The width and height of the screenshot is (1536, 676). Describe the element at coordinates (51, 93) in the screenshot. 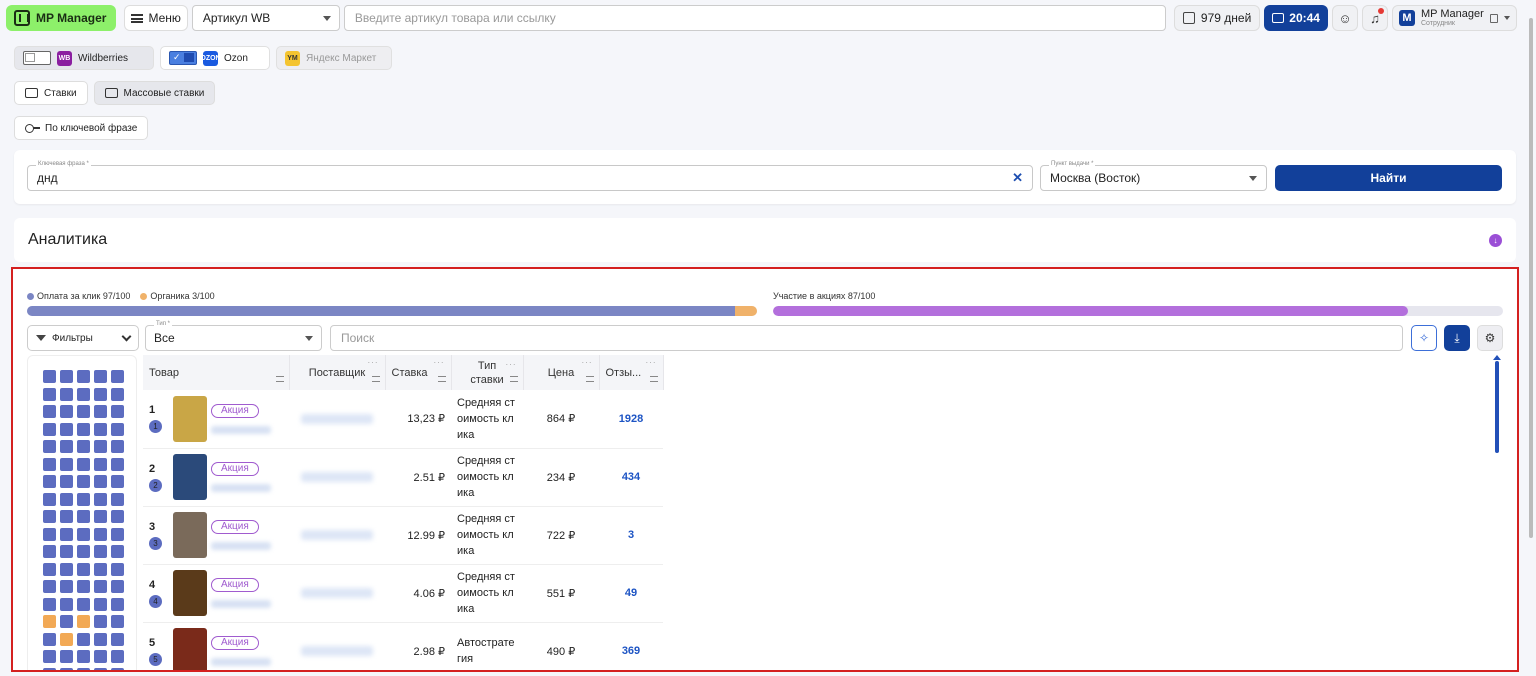

I see `tab-bids: Ставки` at that location.